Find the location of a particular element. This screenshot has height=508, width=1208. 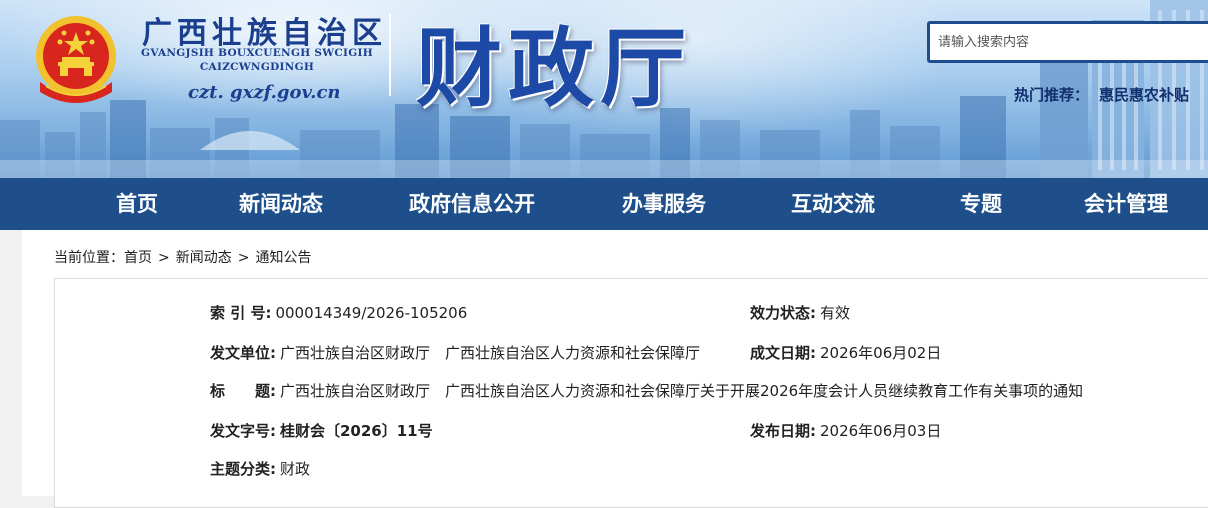

breadcrumb-notices: 通知公告 is located at coordinates (283, 258).